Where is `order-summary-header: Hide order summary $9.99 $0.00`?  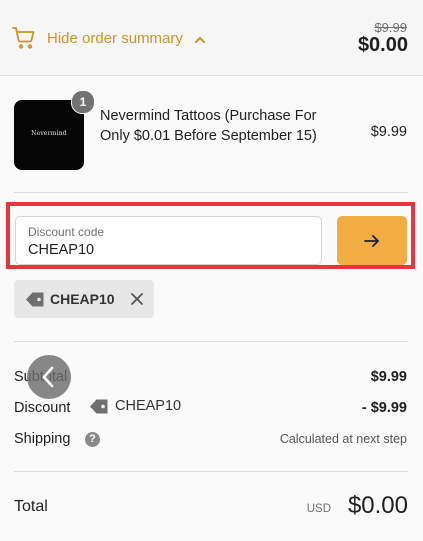 order-summary-header: Hide order summary $9.99 $0.00 is located at coordinates (211, 38).